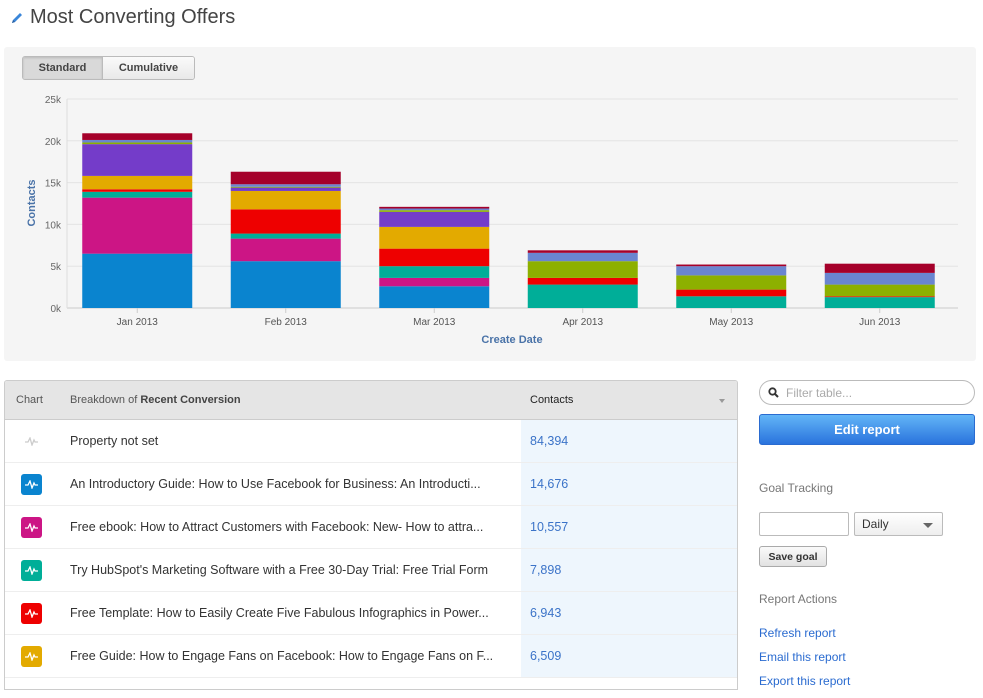 This screenshot has width=983, height=698. Describe the element at coordinates (793, 556) in the screenshot. I see `save-goal-button: Save goal` at that location.